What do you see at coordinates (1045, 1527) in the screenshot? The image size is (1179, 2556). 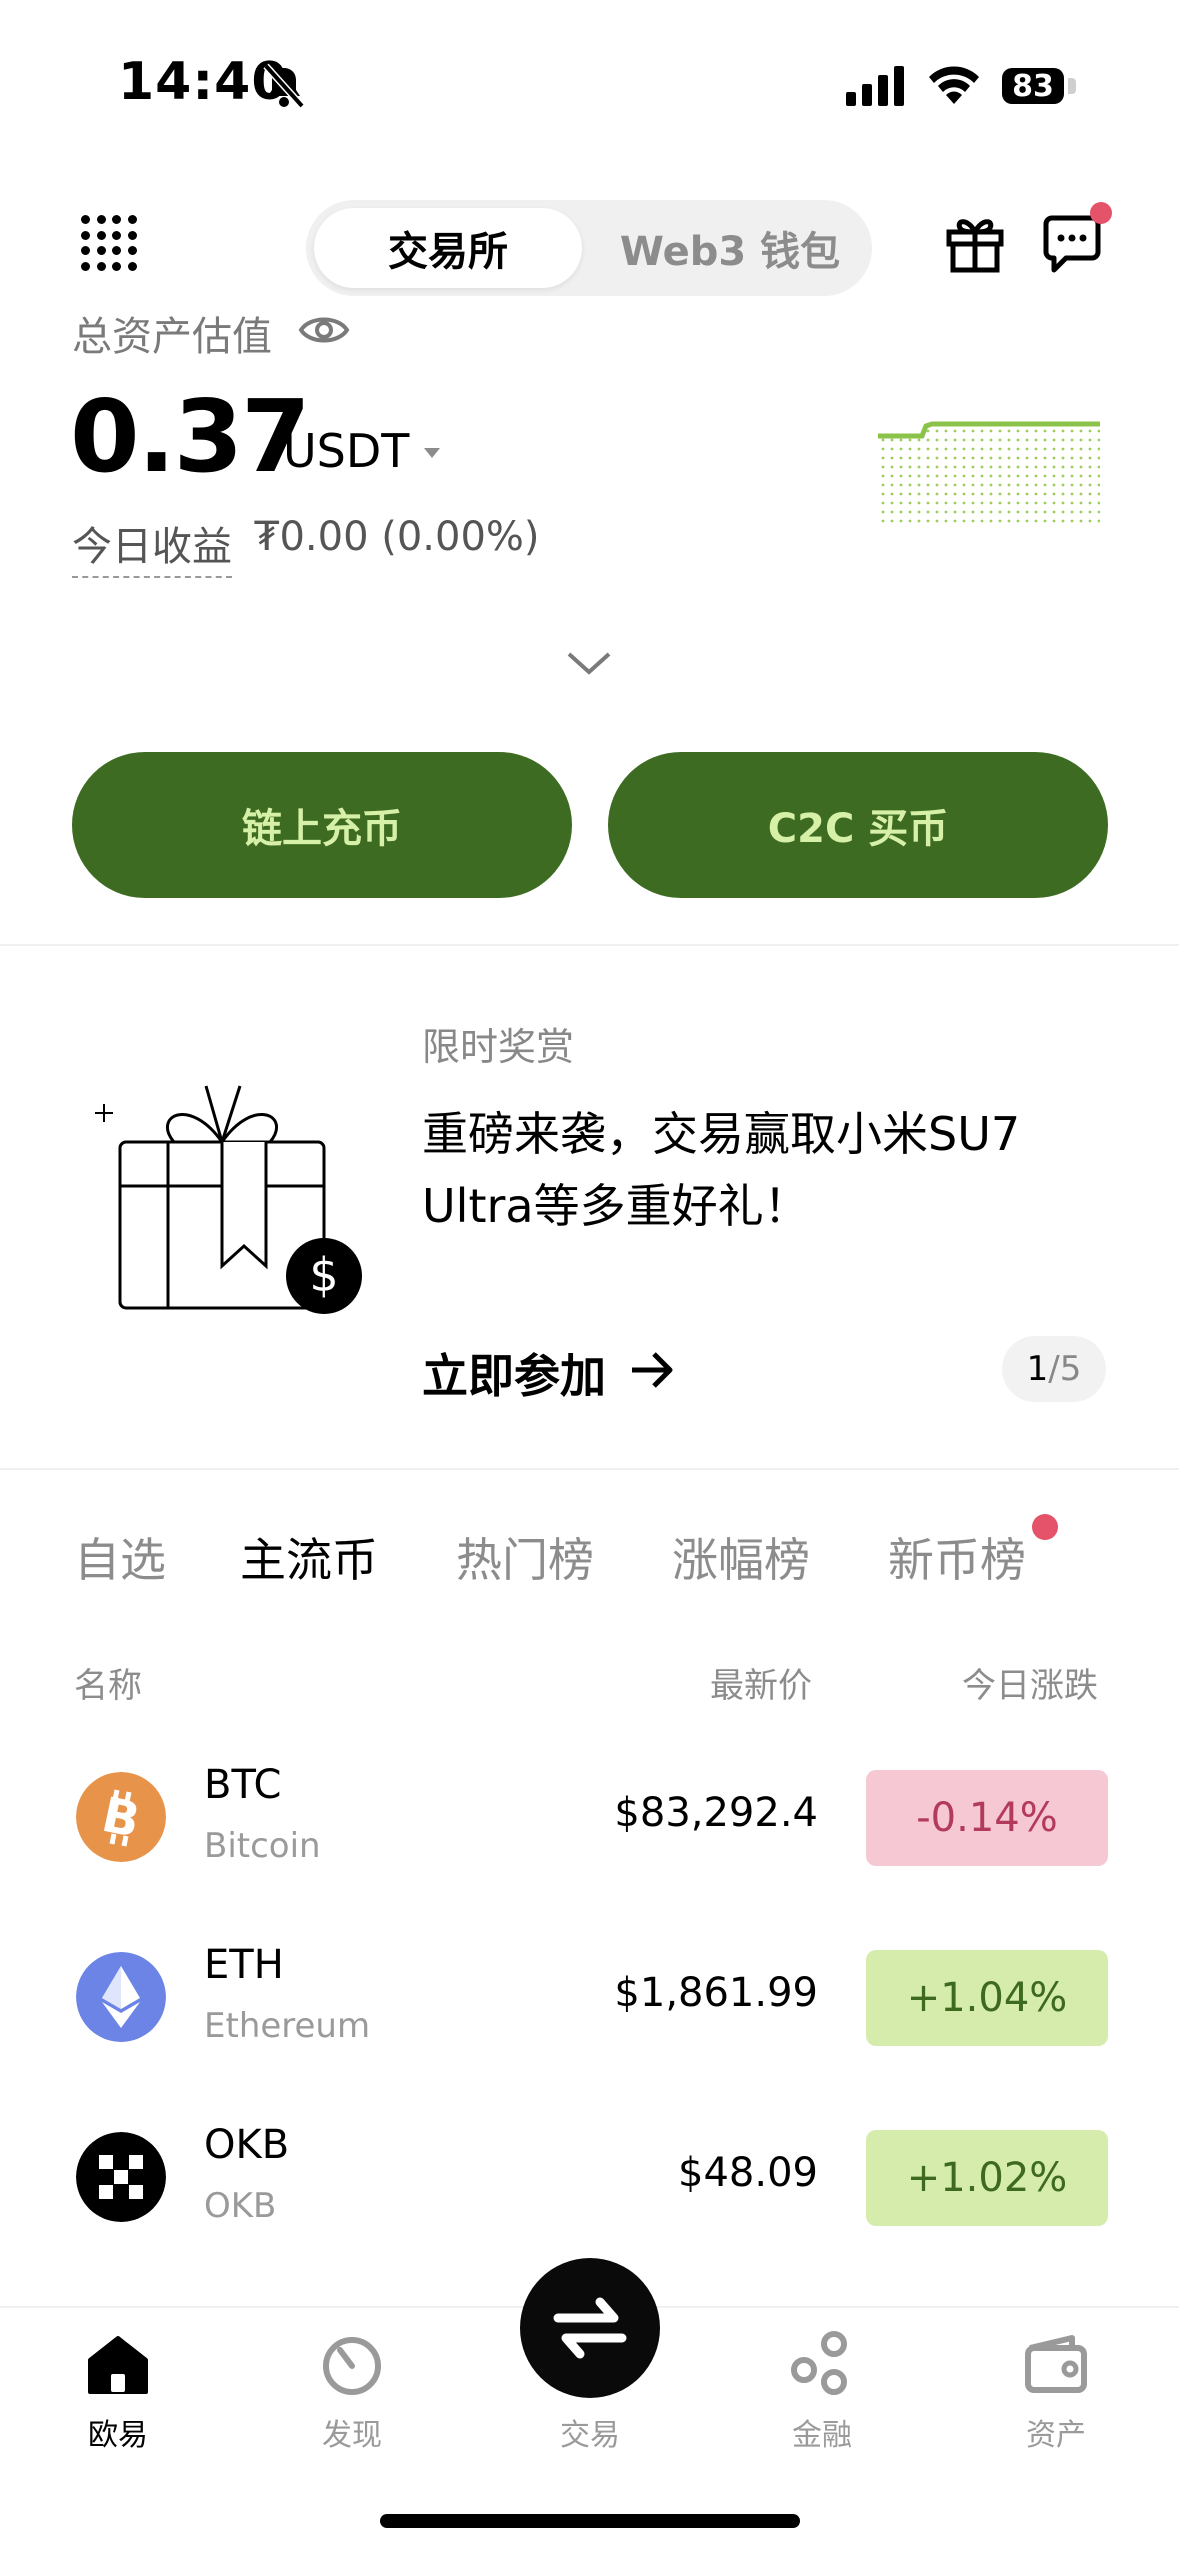 I see `new-coins-badge` at bounding box center [1045, 1527].